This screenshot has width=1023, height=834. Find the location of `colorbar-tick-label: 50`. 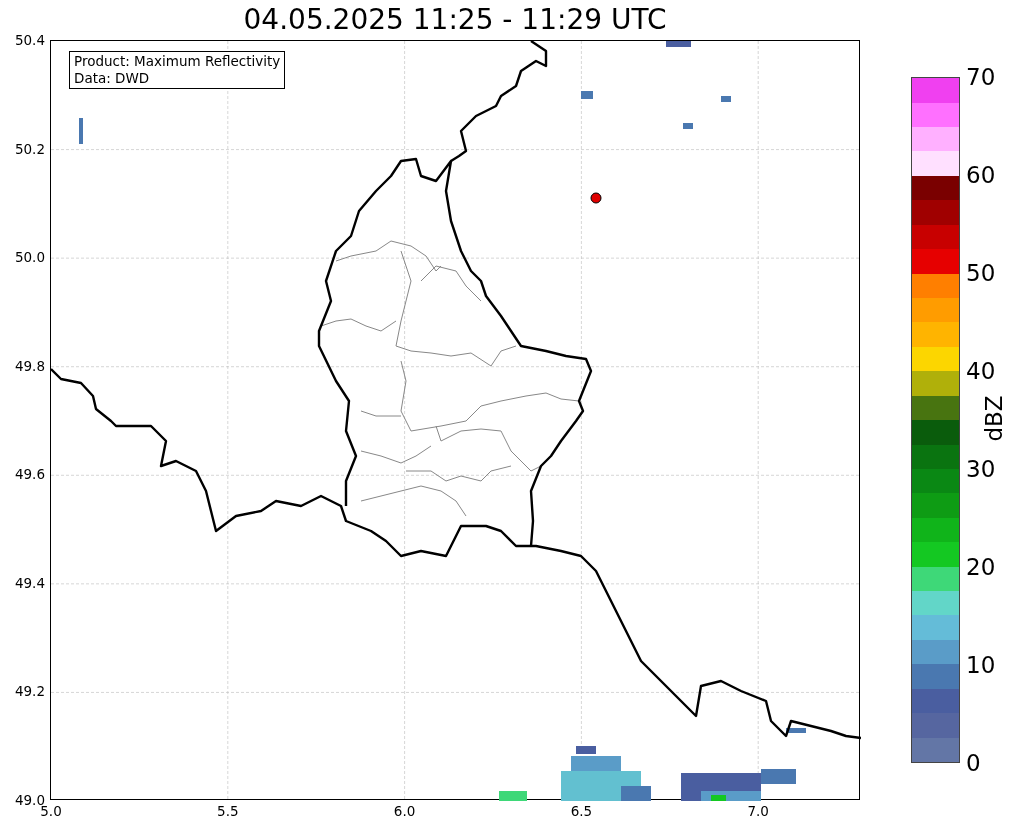

colorbar-tick-label: 50 is located at coordinates (981, 273).